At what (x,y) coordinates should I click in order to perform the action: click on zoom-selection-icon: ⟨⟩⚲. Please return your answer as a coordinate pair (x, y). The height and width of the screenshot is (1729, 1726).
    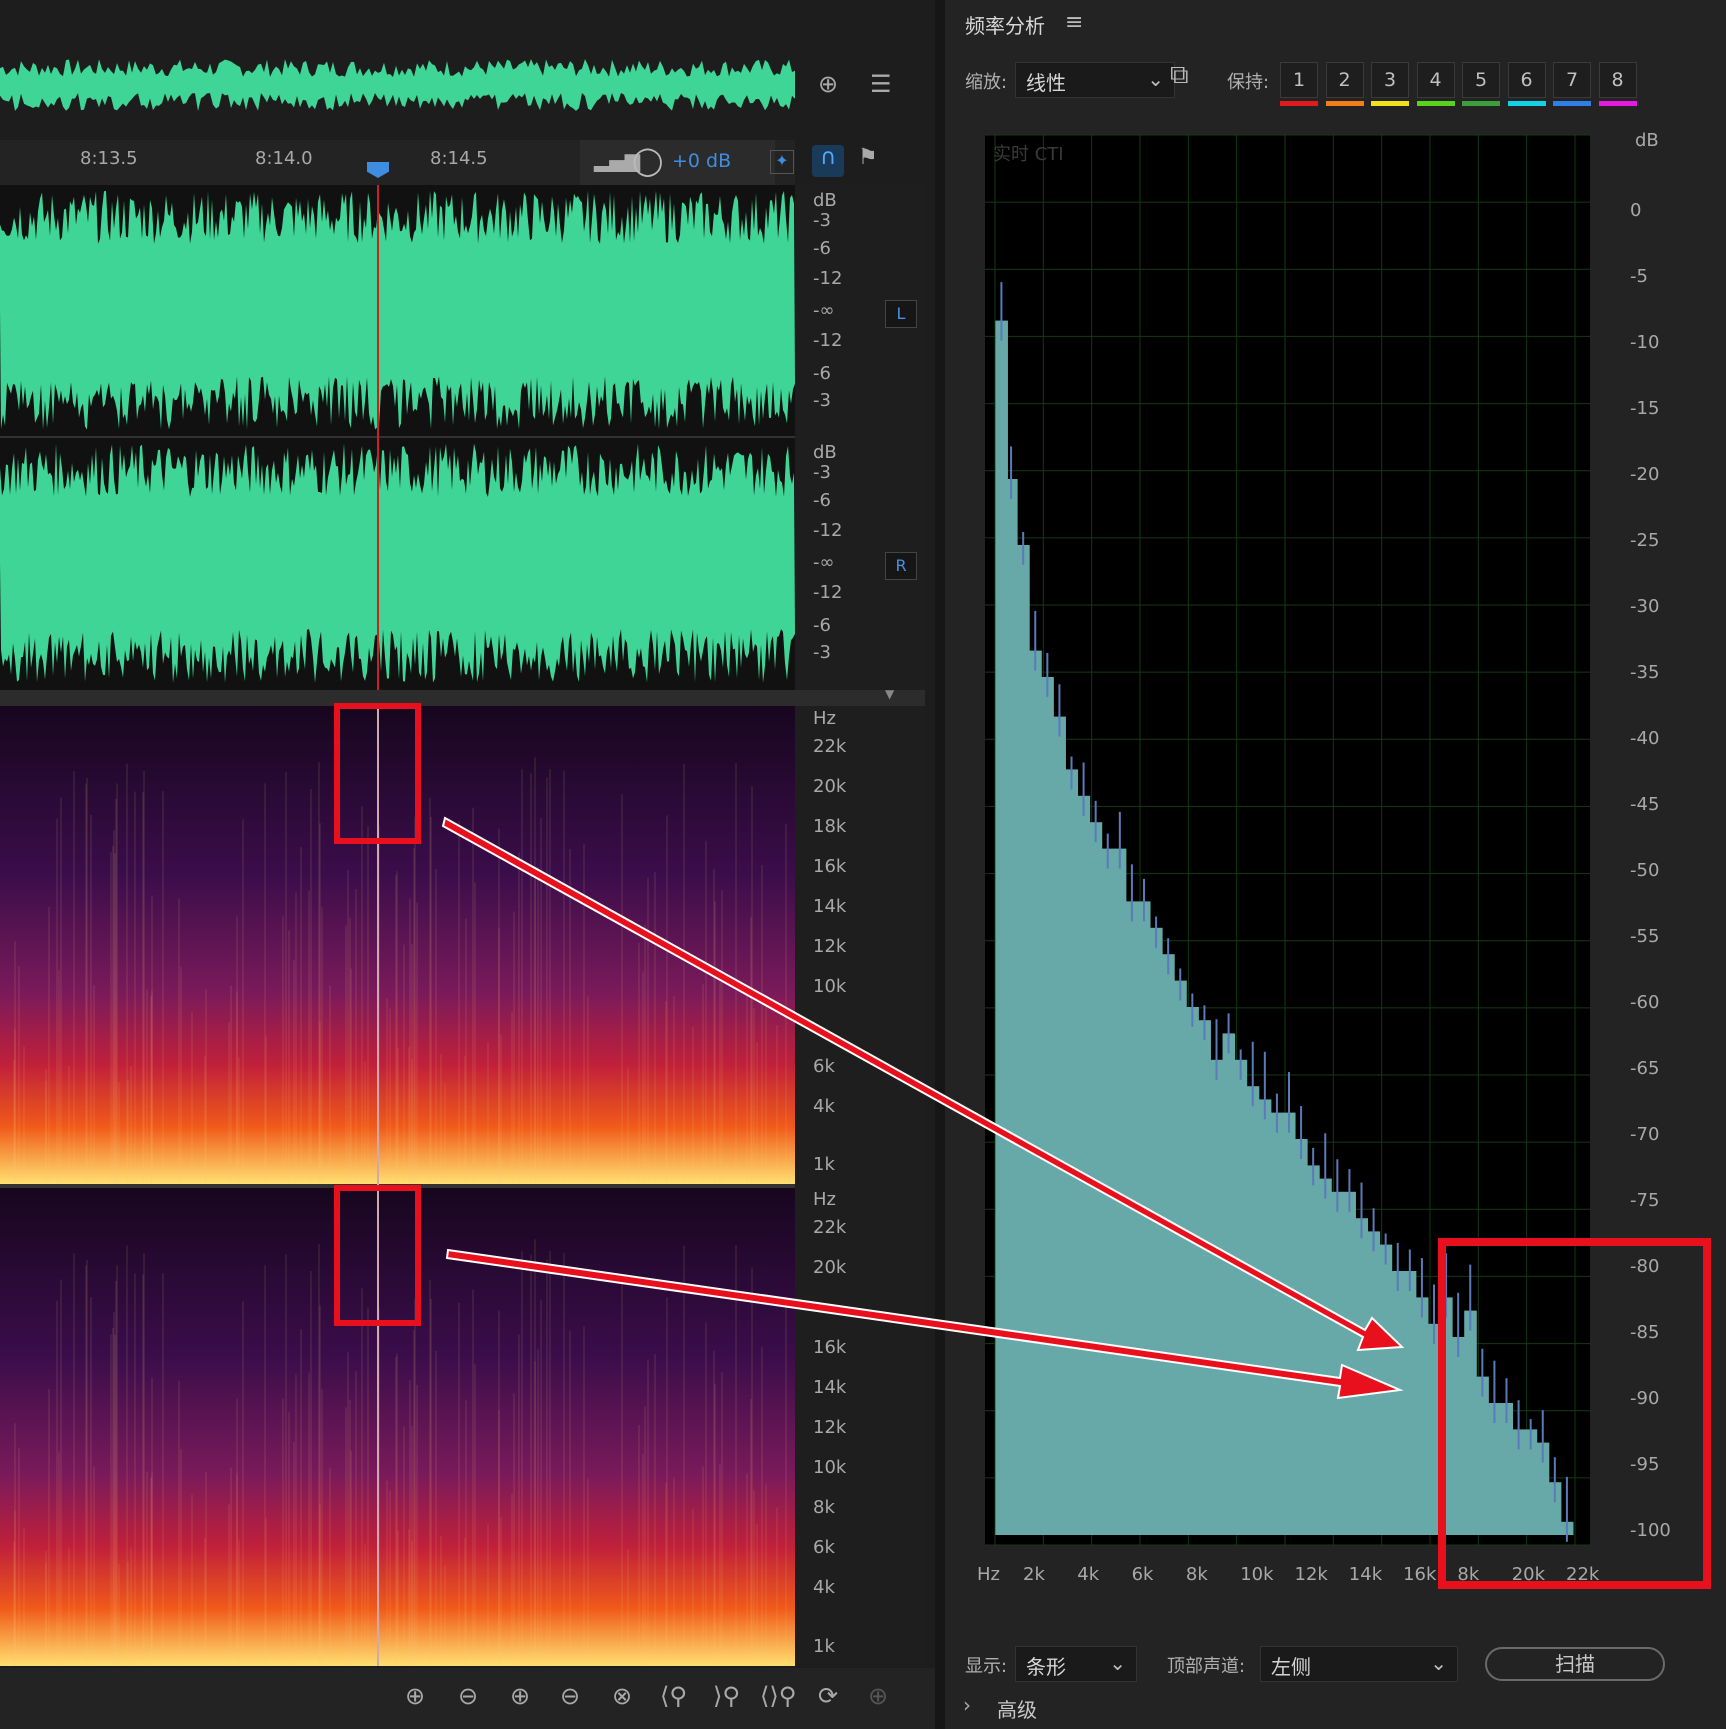
    Looking at the image, I should click on (778, 1696).